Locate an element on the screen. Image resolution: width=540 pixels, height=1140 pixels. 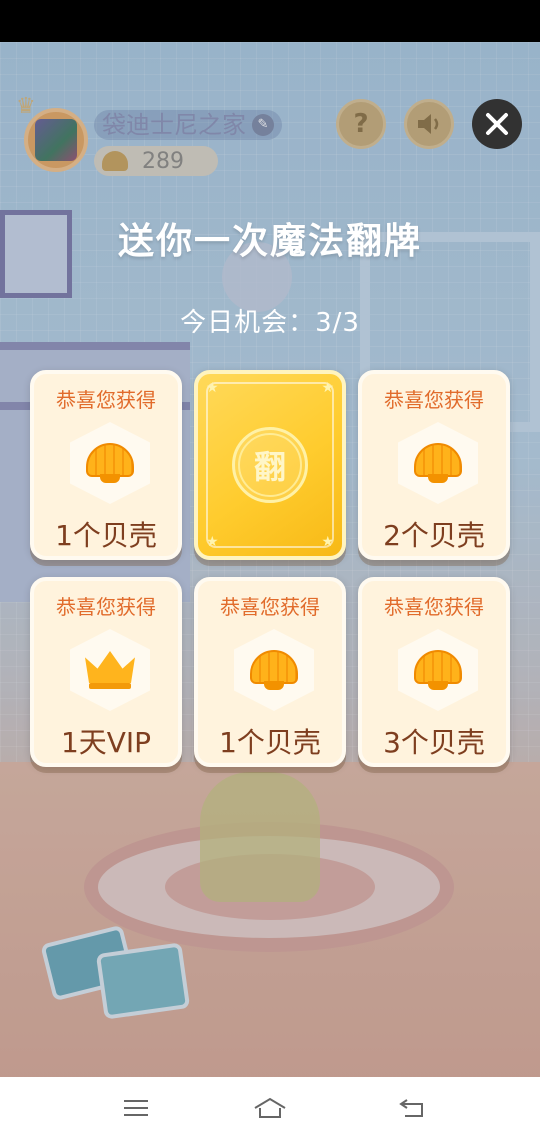
flip-text: 翻 is located at coordinates (270, 465).